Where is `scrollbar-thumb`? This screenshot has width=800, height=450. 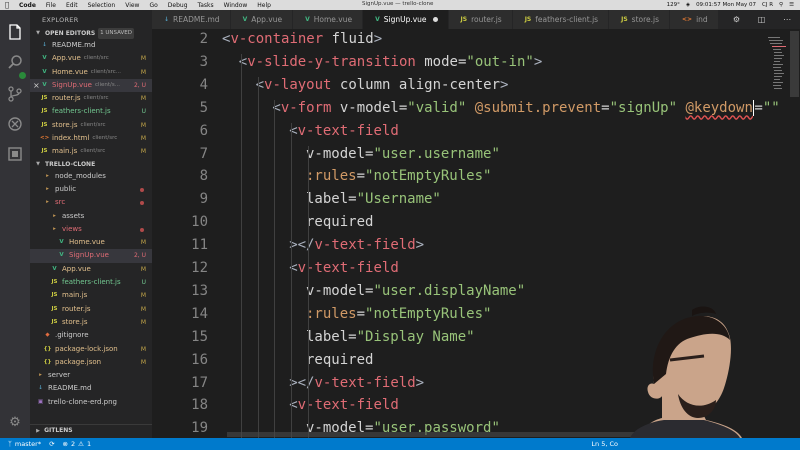 scrollbar-thumb is located at coordinates (794, 64).